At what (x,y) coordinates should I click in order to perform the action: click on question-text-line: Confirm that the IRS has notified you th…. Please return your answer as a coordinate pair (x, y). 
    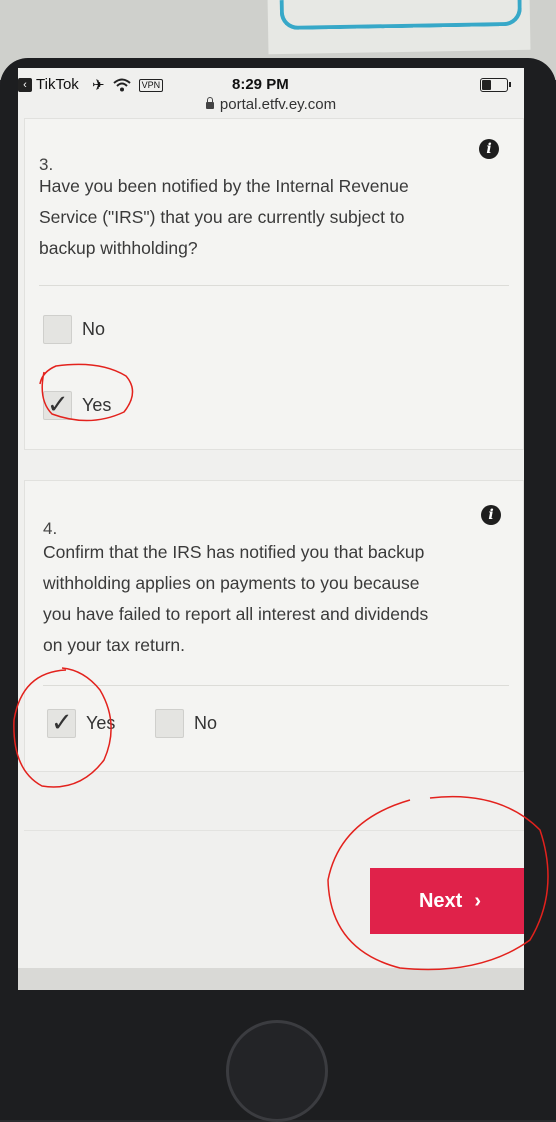
    Looking at the image, I should click on (234, 552).